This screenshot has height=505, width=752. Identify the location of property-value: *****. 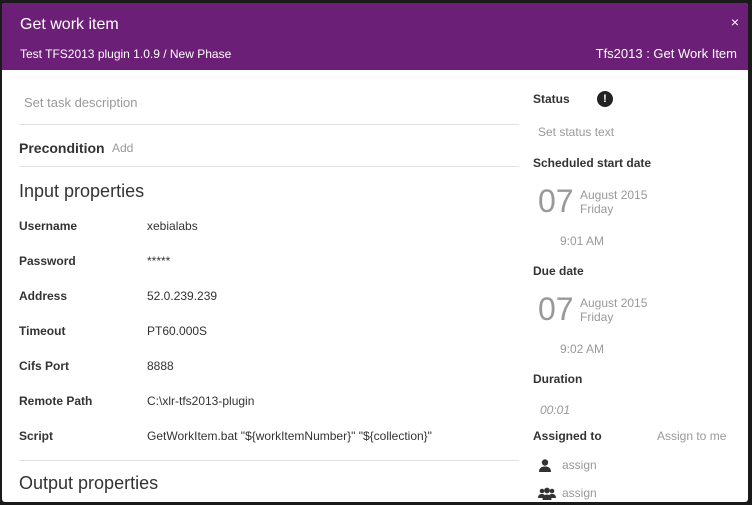
(158, 261).